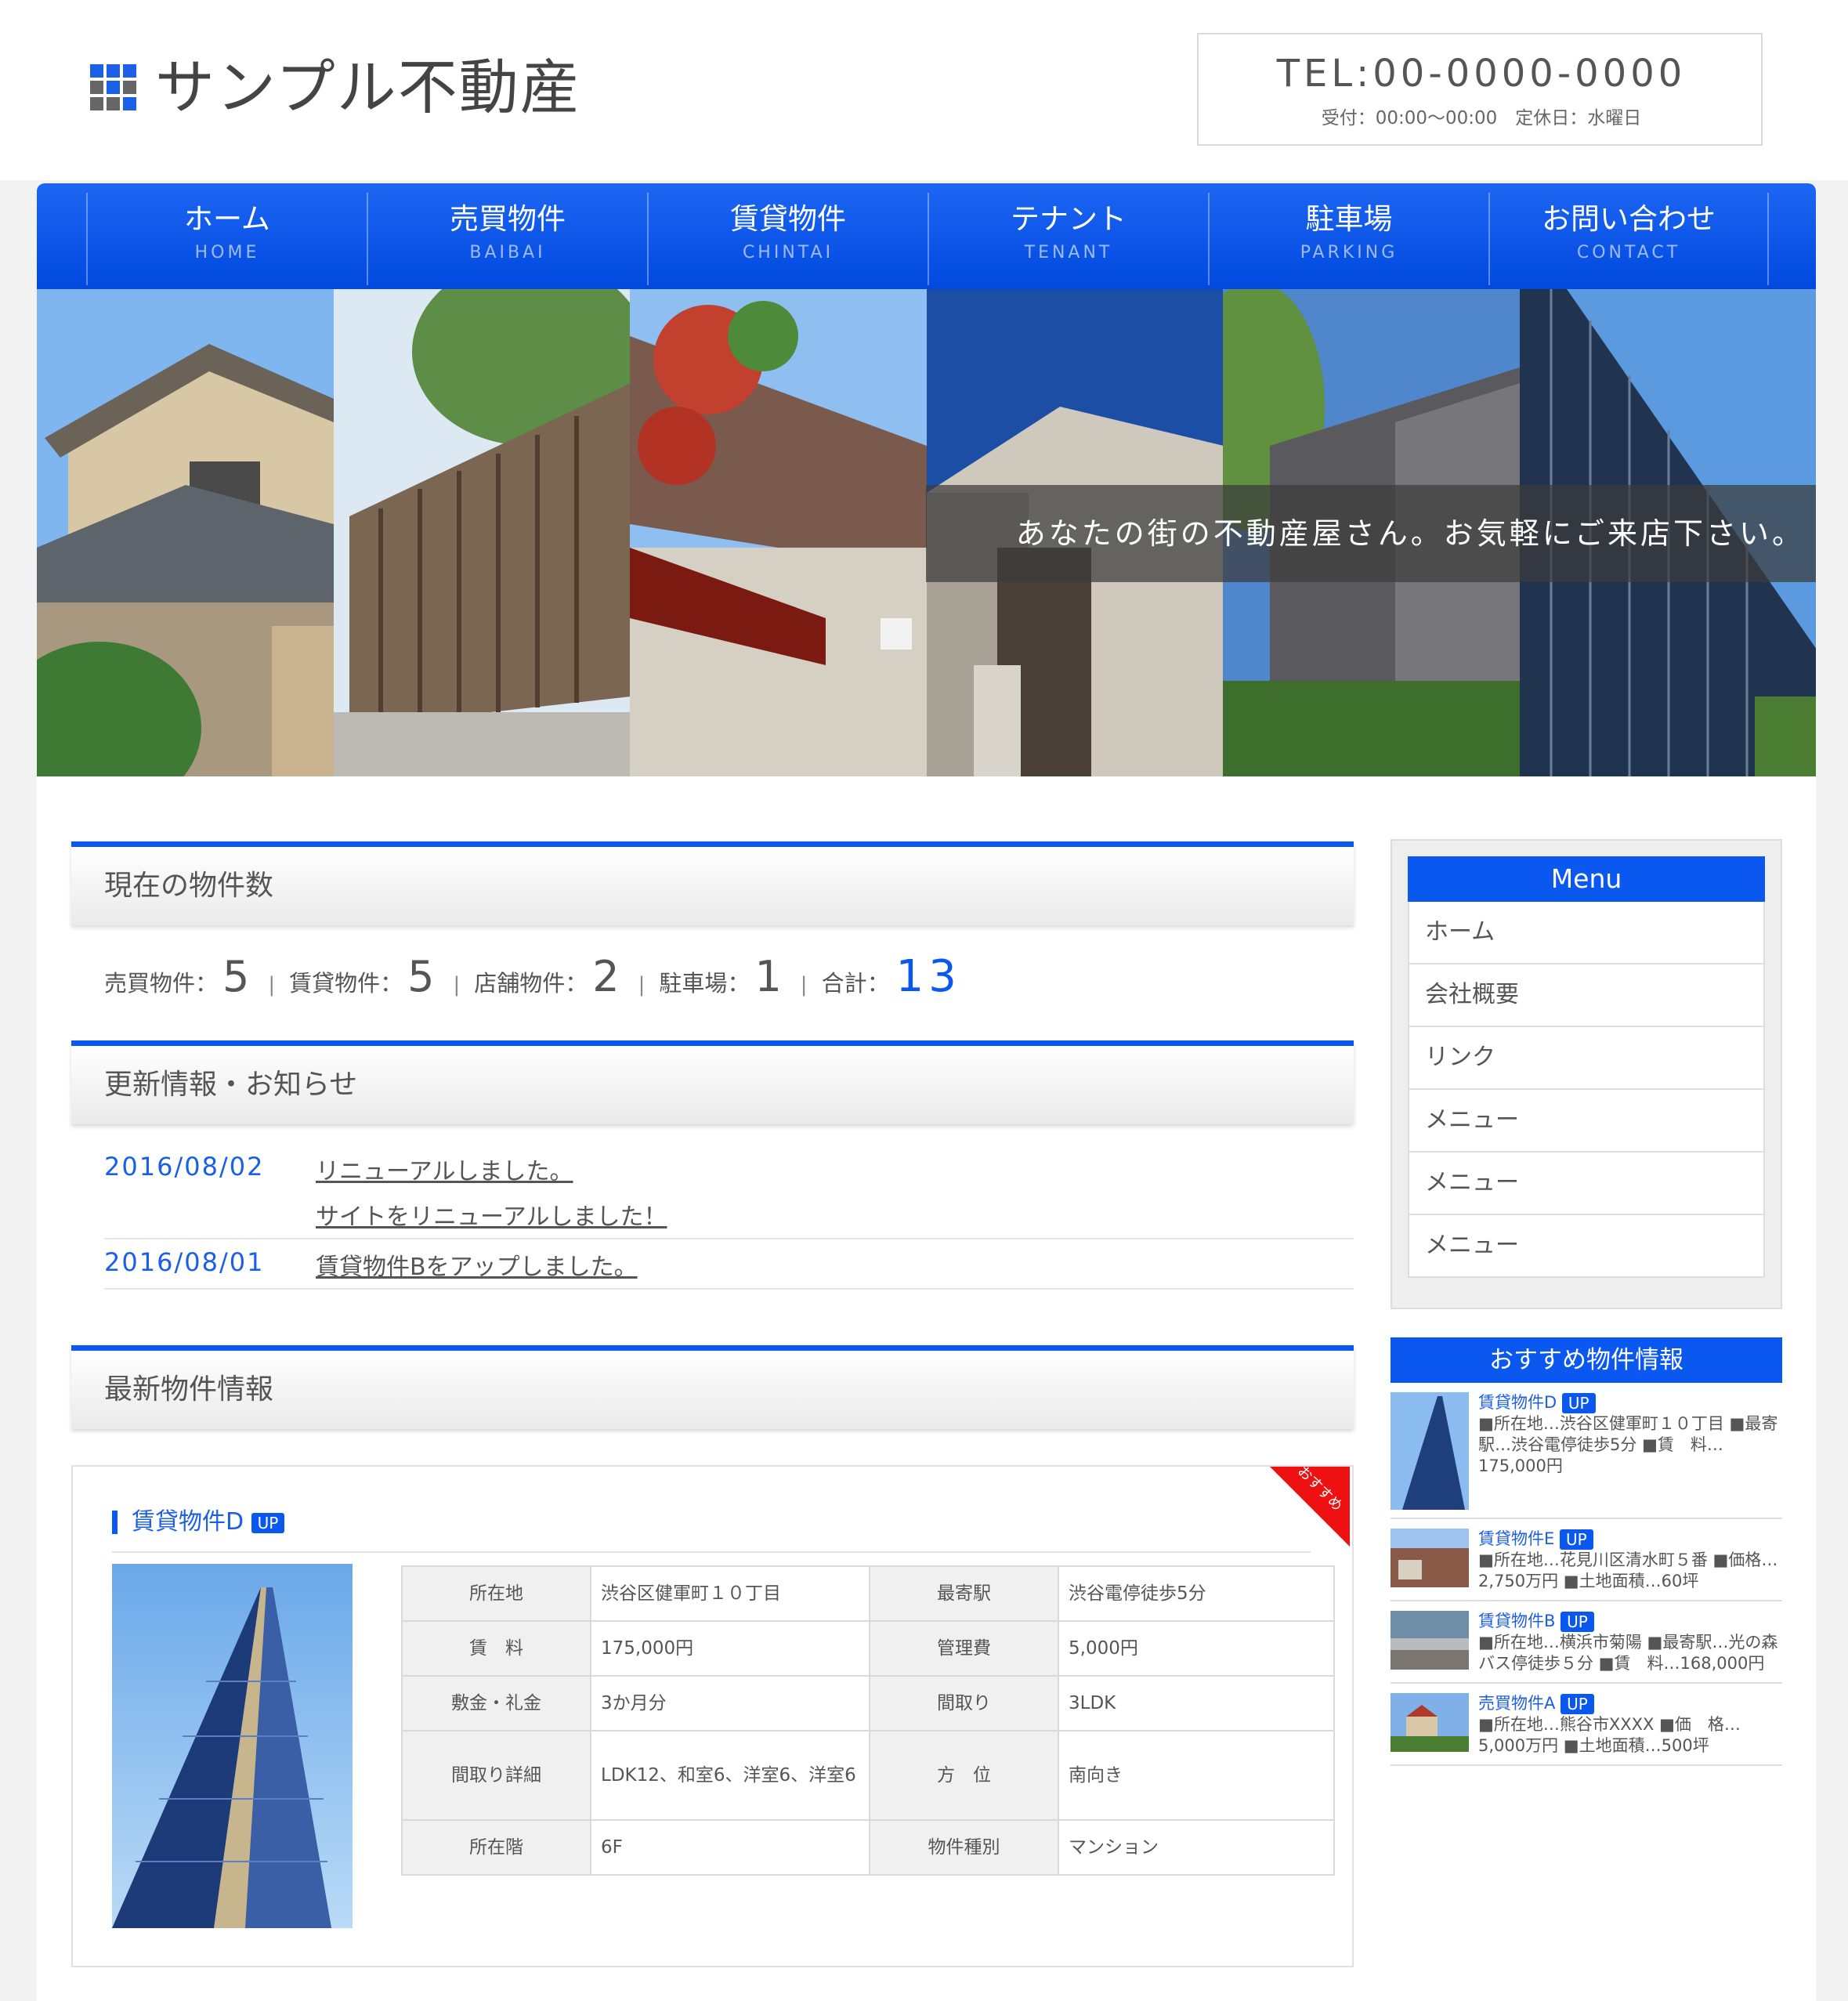  Describe the element at coordinates (1348, 239) in the screenshot. I see `nav-parking: 駐車場 PARKING` at that location.